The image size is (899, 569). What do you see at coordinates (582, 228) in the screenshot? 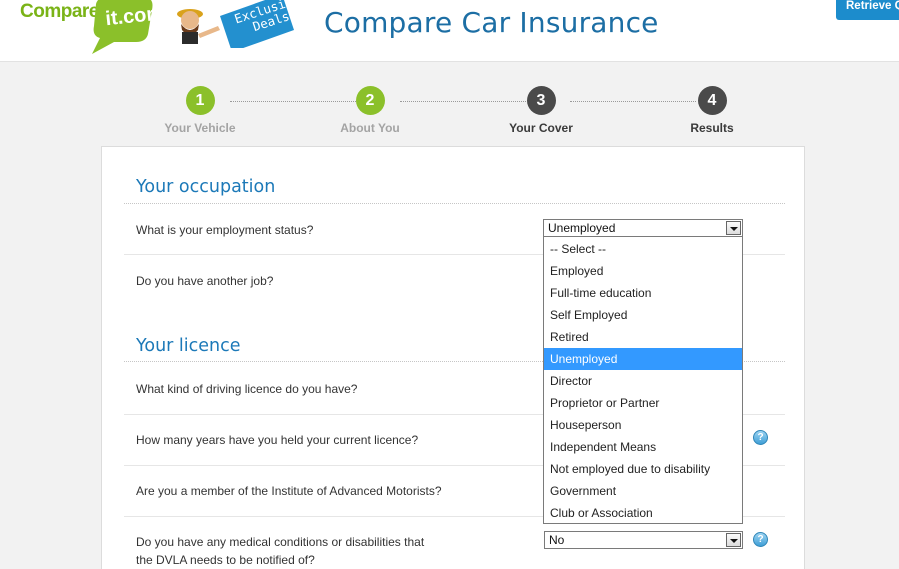
I see `employment-status-value: Unemployed` at bounding box center [582, 228].